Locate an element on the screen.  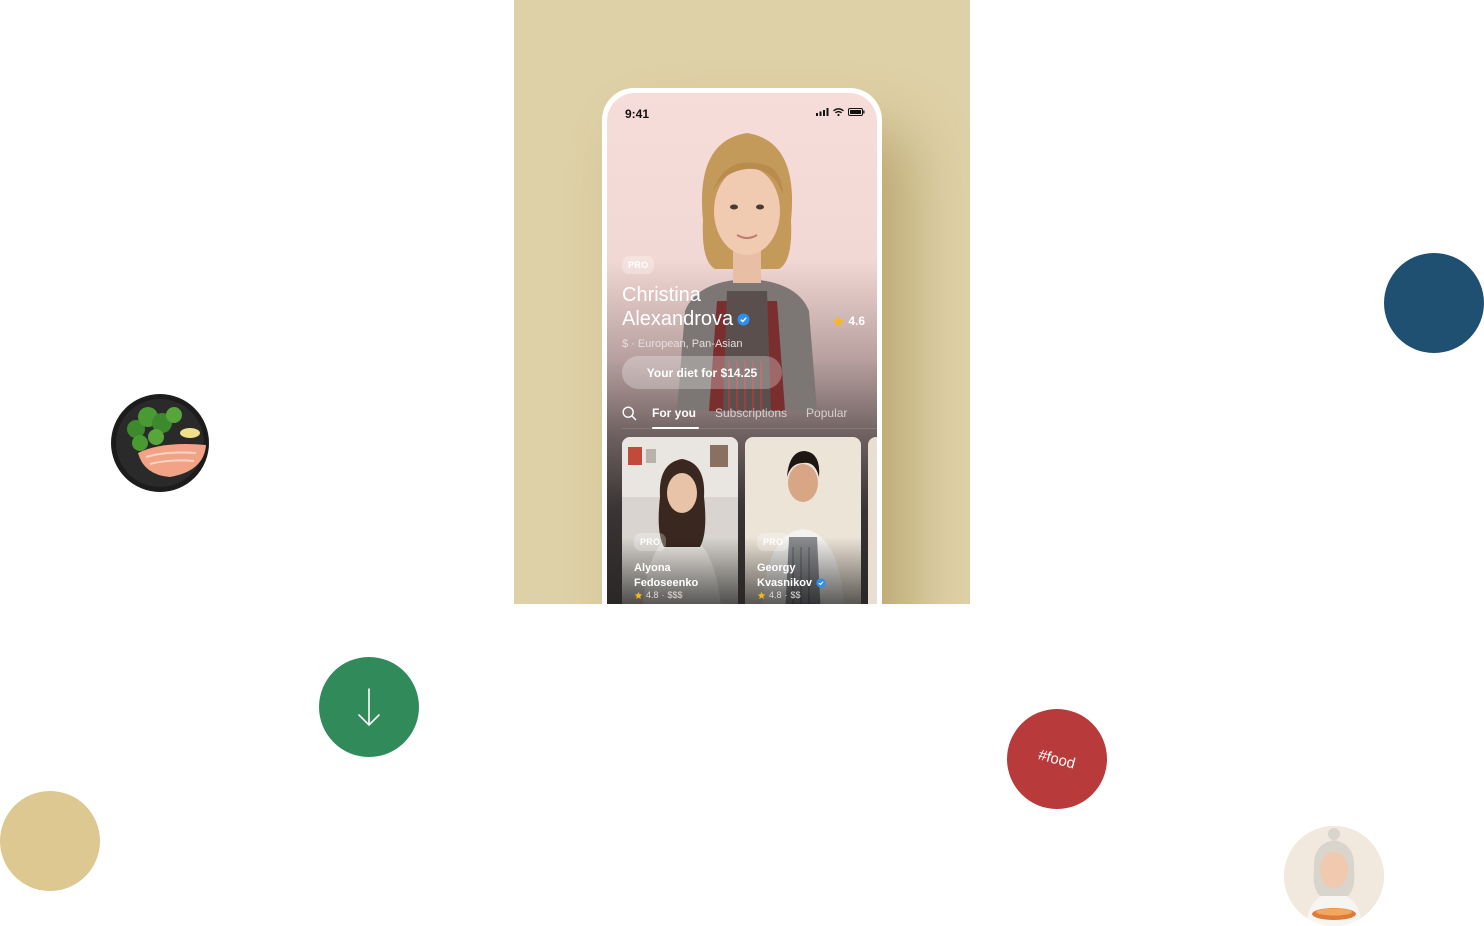
card-price: $$$ is located at coordinates (675, 595).